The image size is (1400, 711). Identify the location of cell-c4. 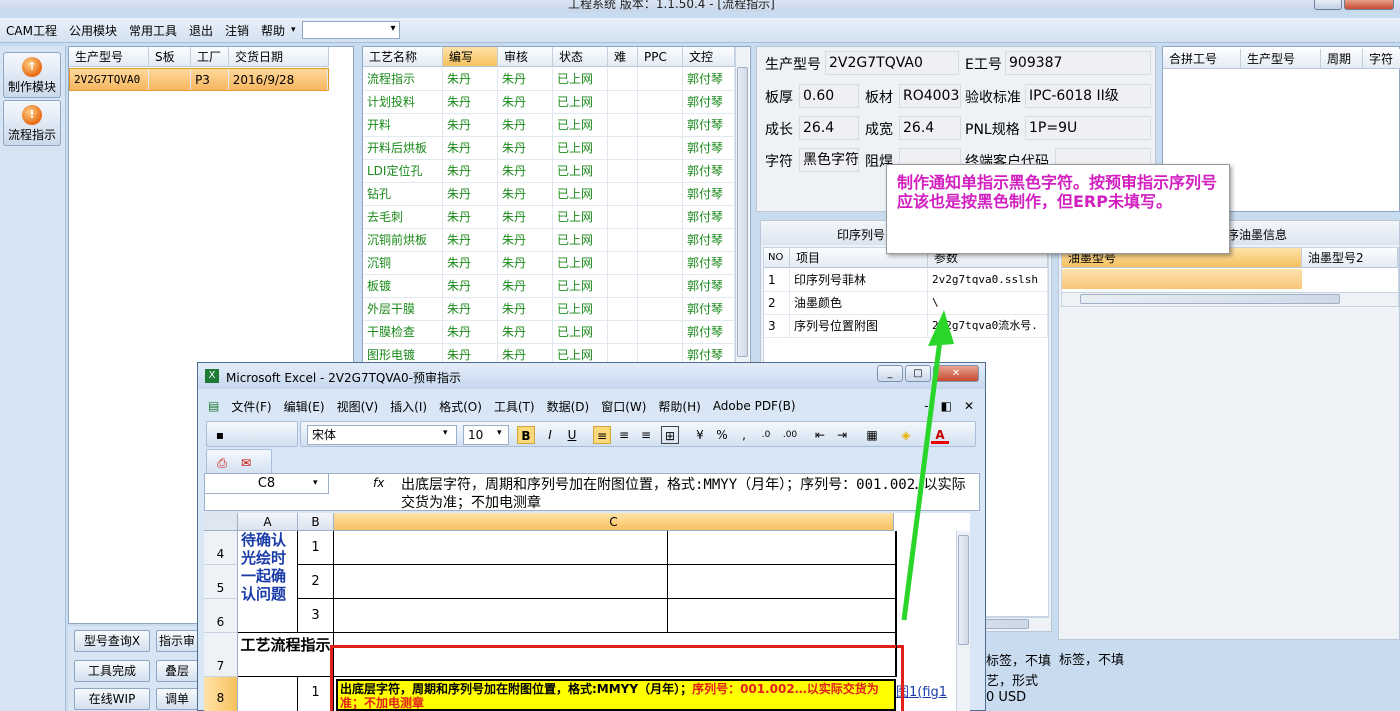
(501, 548).